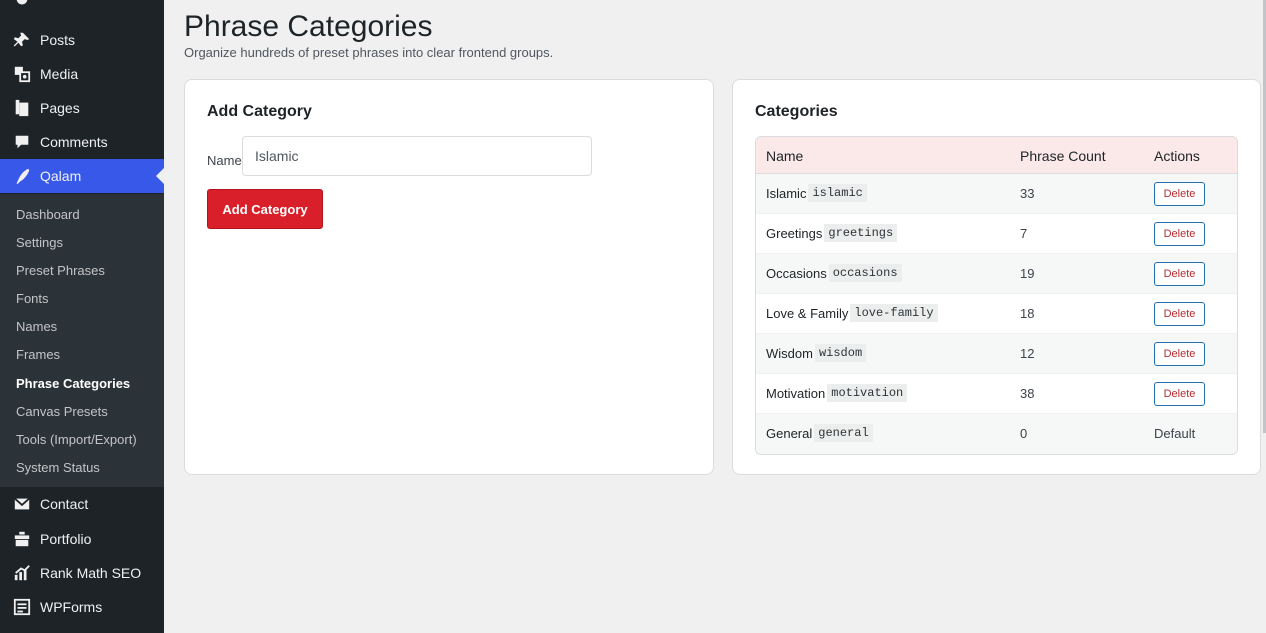  I want to click on gear-icon, so click(22, 4).